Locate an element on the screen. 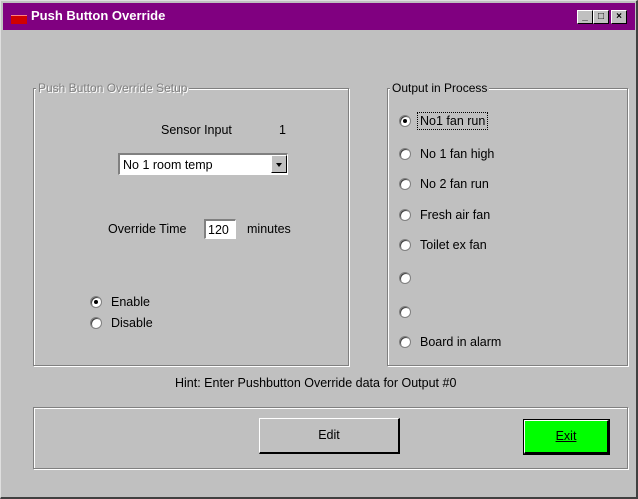 The width and height of the screenshot is (638, 499). override-time-unit: minutes is located at coordinates (269, 229).